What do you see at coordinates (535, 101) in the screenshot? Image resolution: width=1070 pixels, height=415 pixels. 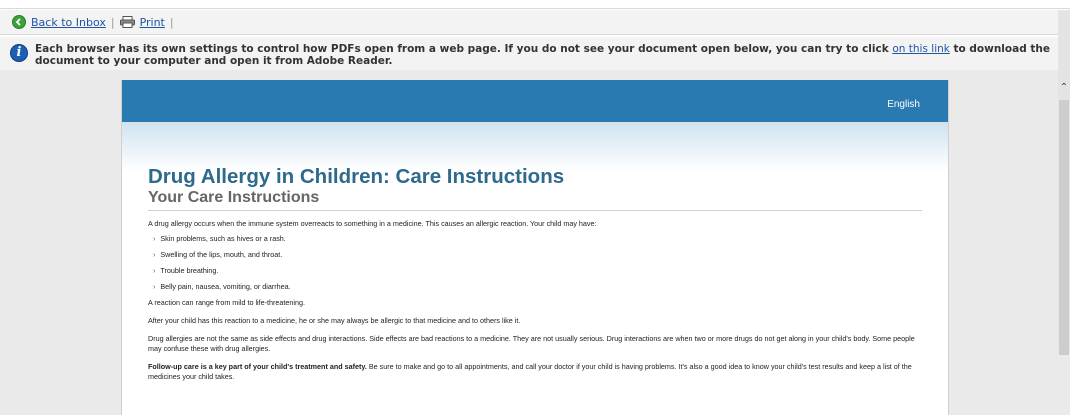 I see `document-header-banner: English` at bounding box center [535, 101].